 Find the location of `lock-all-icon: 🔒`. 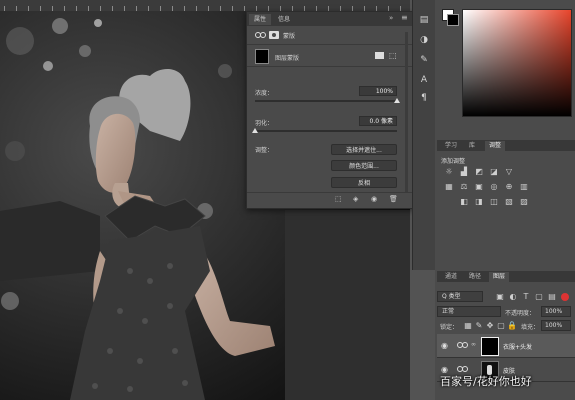

lock-all-icon: 🔒 is located at coordinates (512, 326).